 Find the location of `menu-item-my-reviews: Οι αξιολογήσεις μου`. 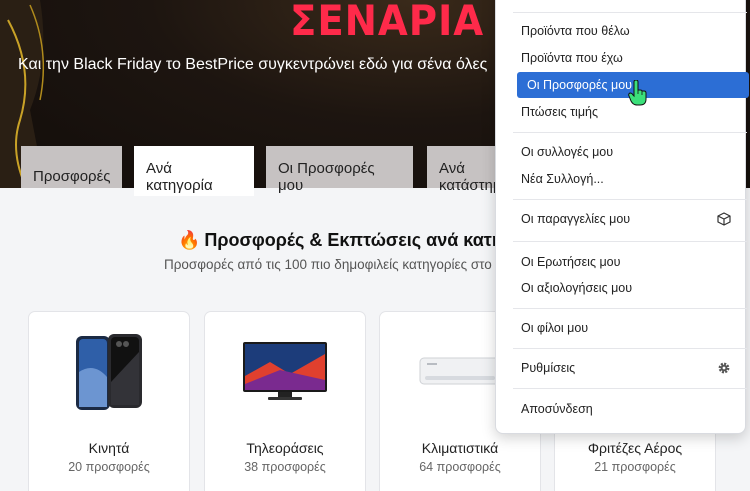

menu-item-my-reviews: Οι αξιολογήσεις μου is located at coordinates (626, 288).